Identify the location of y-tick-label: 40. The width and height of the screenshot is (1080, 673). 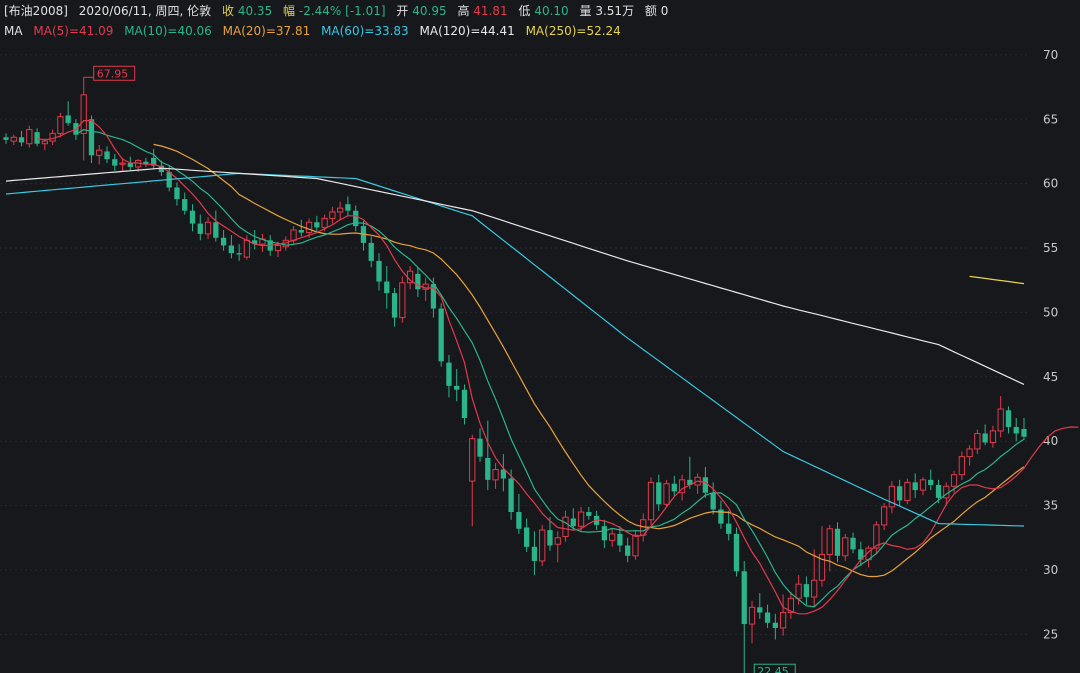
(1050, 441).